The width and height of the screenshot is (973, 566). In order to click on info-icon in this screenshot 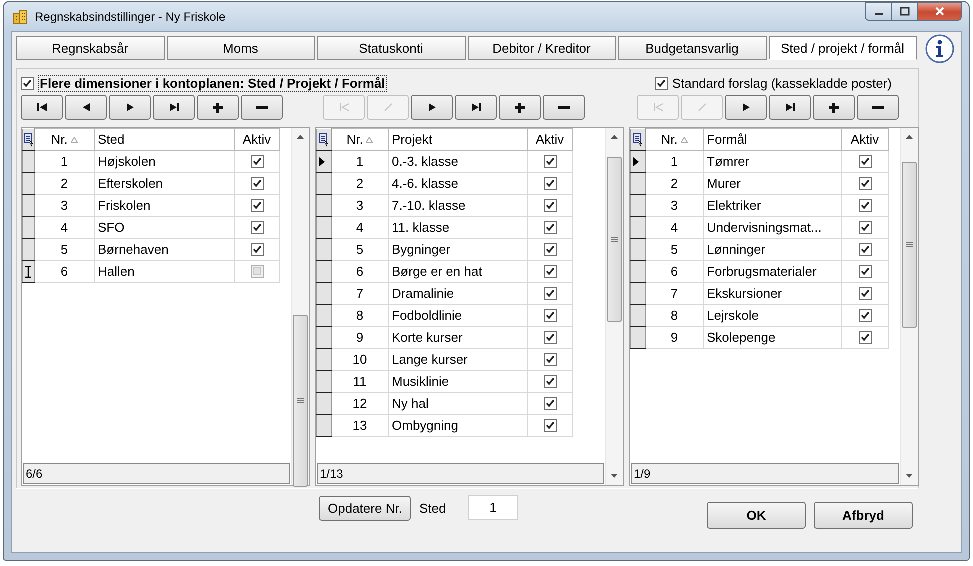, I will do `click(940, 49)`.